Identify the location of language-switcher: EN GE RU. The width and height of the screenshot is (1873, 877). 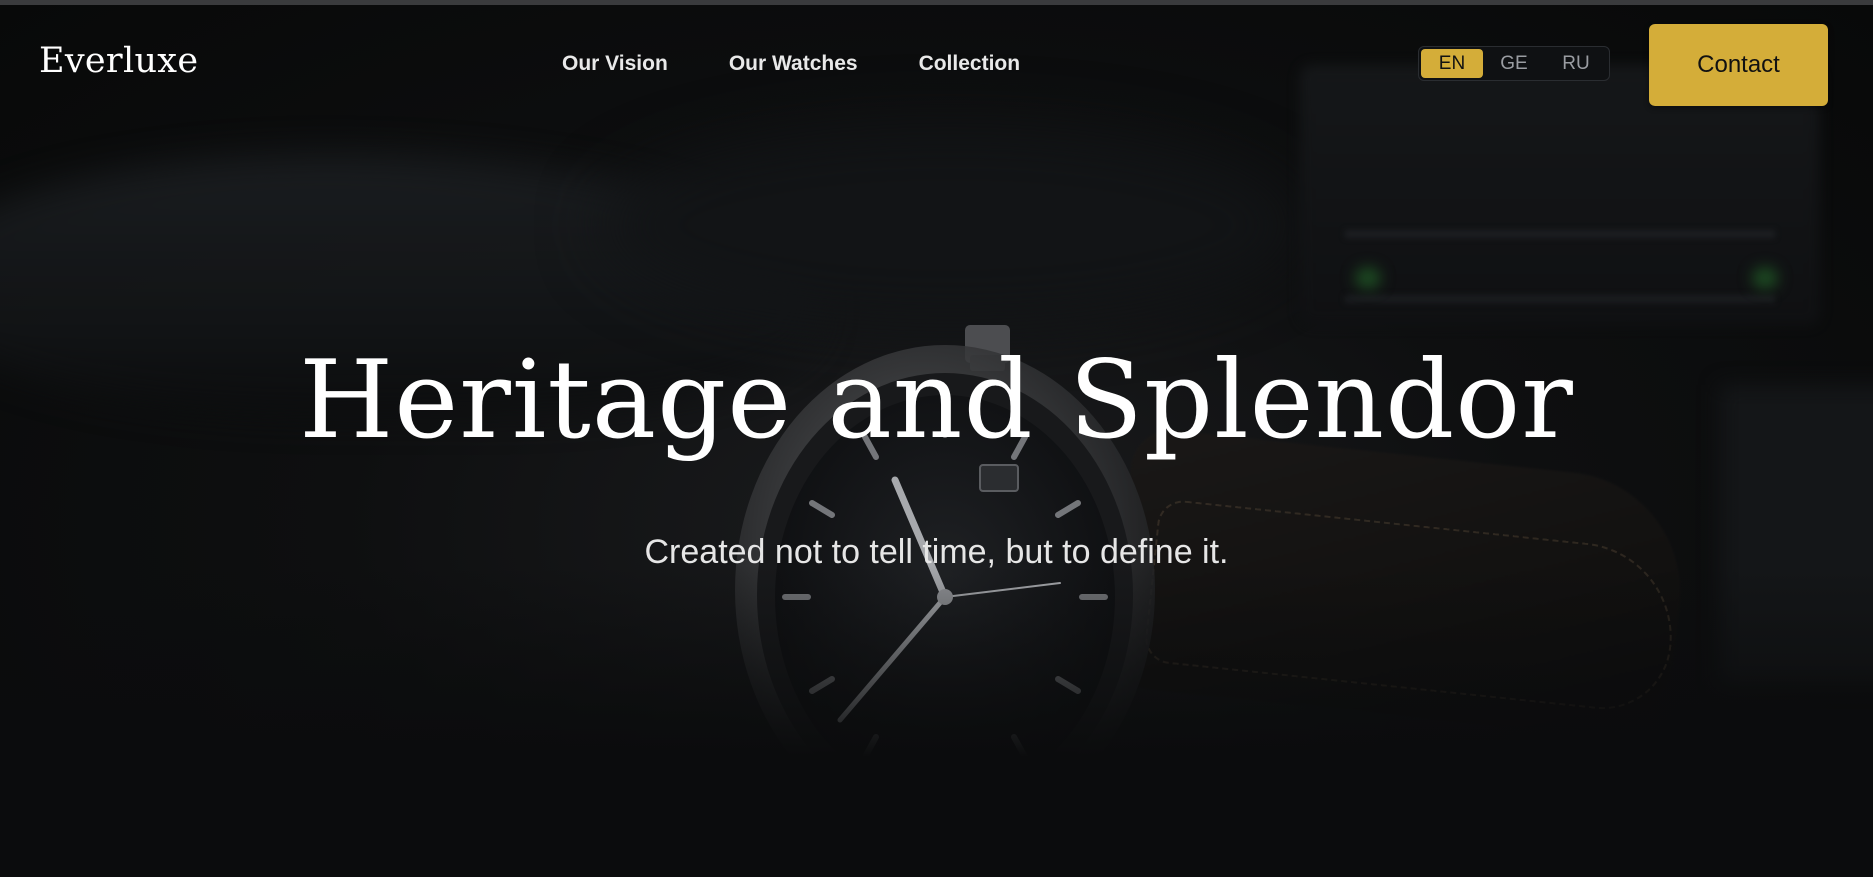
(1514, 63).